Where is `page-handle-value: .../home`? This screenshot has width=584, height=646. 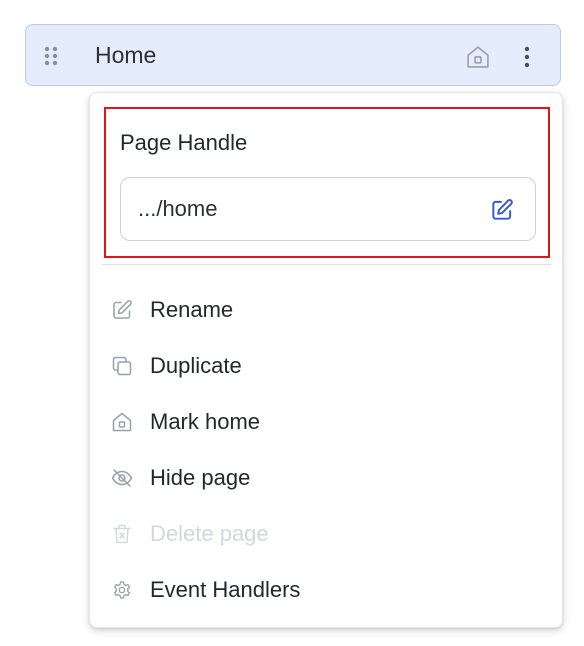 page-handle-value: .../home is located at coordinates (178, 208).